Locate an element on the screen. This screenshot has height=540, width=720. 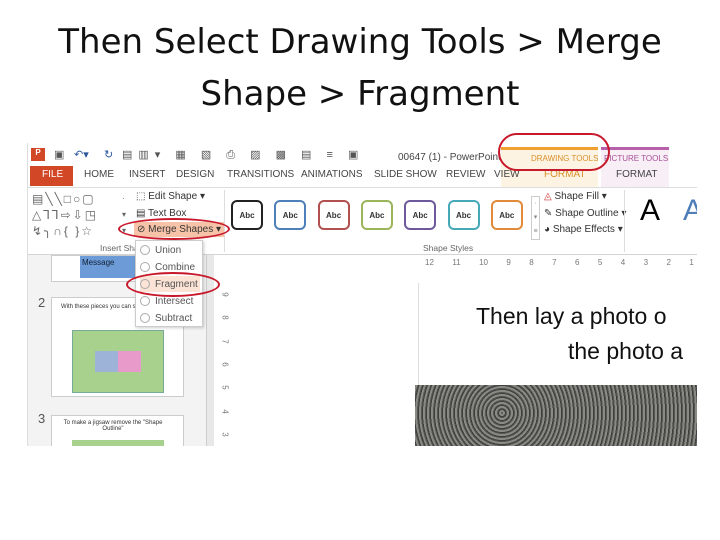
tab-insert: INSERT is located at coordinates (147, 174).